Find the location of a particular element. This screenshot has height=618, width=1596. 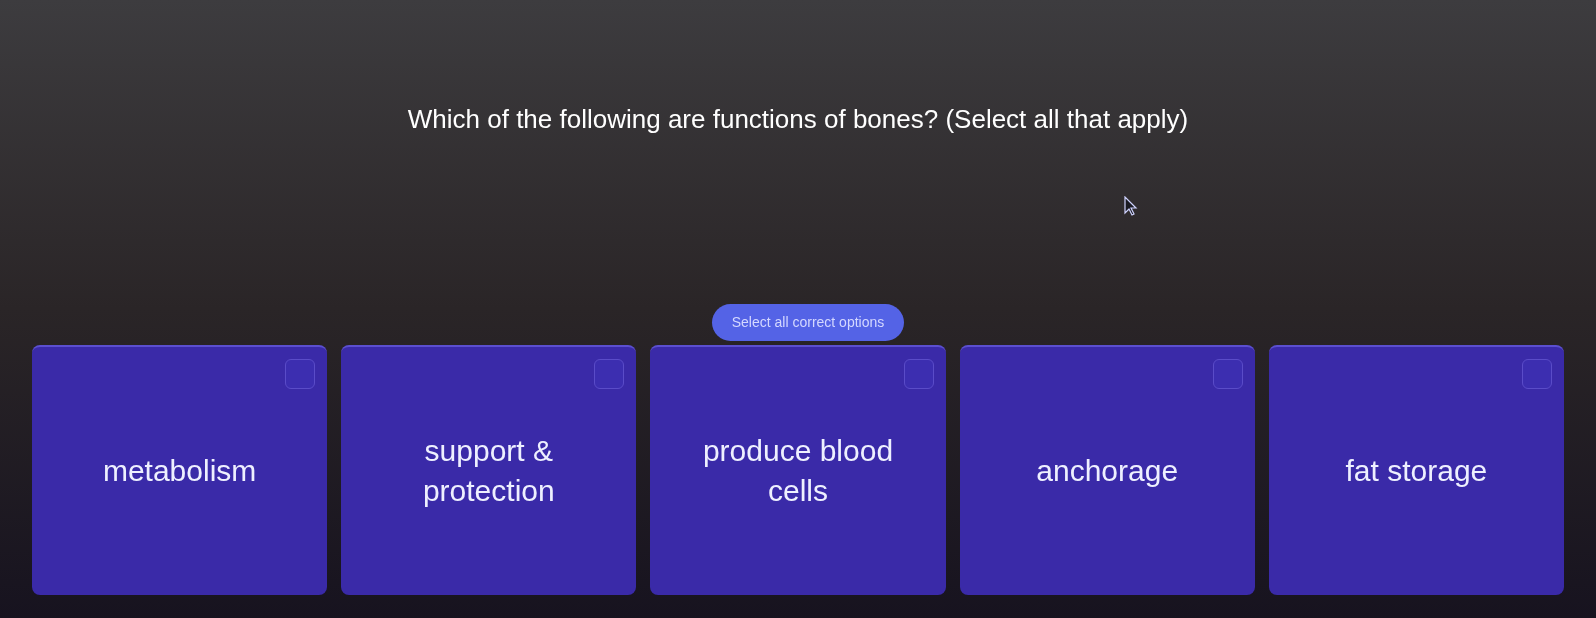

answer-option: fat storage is located at coordinates (1416, 470).